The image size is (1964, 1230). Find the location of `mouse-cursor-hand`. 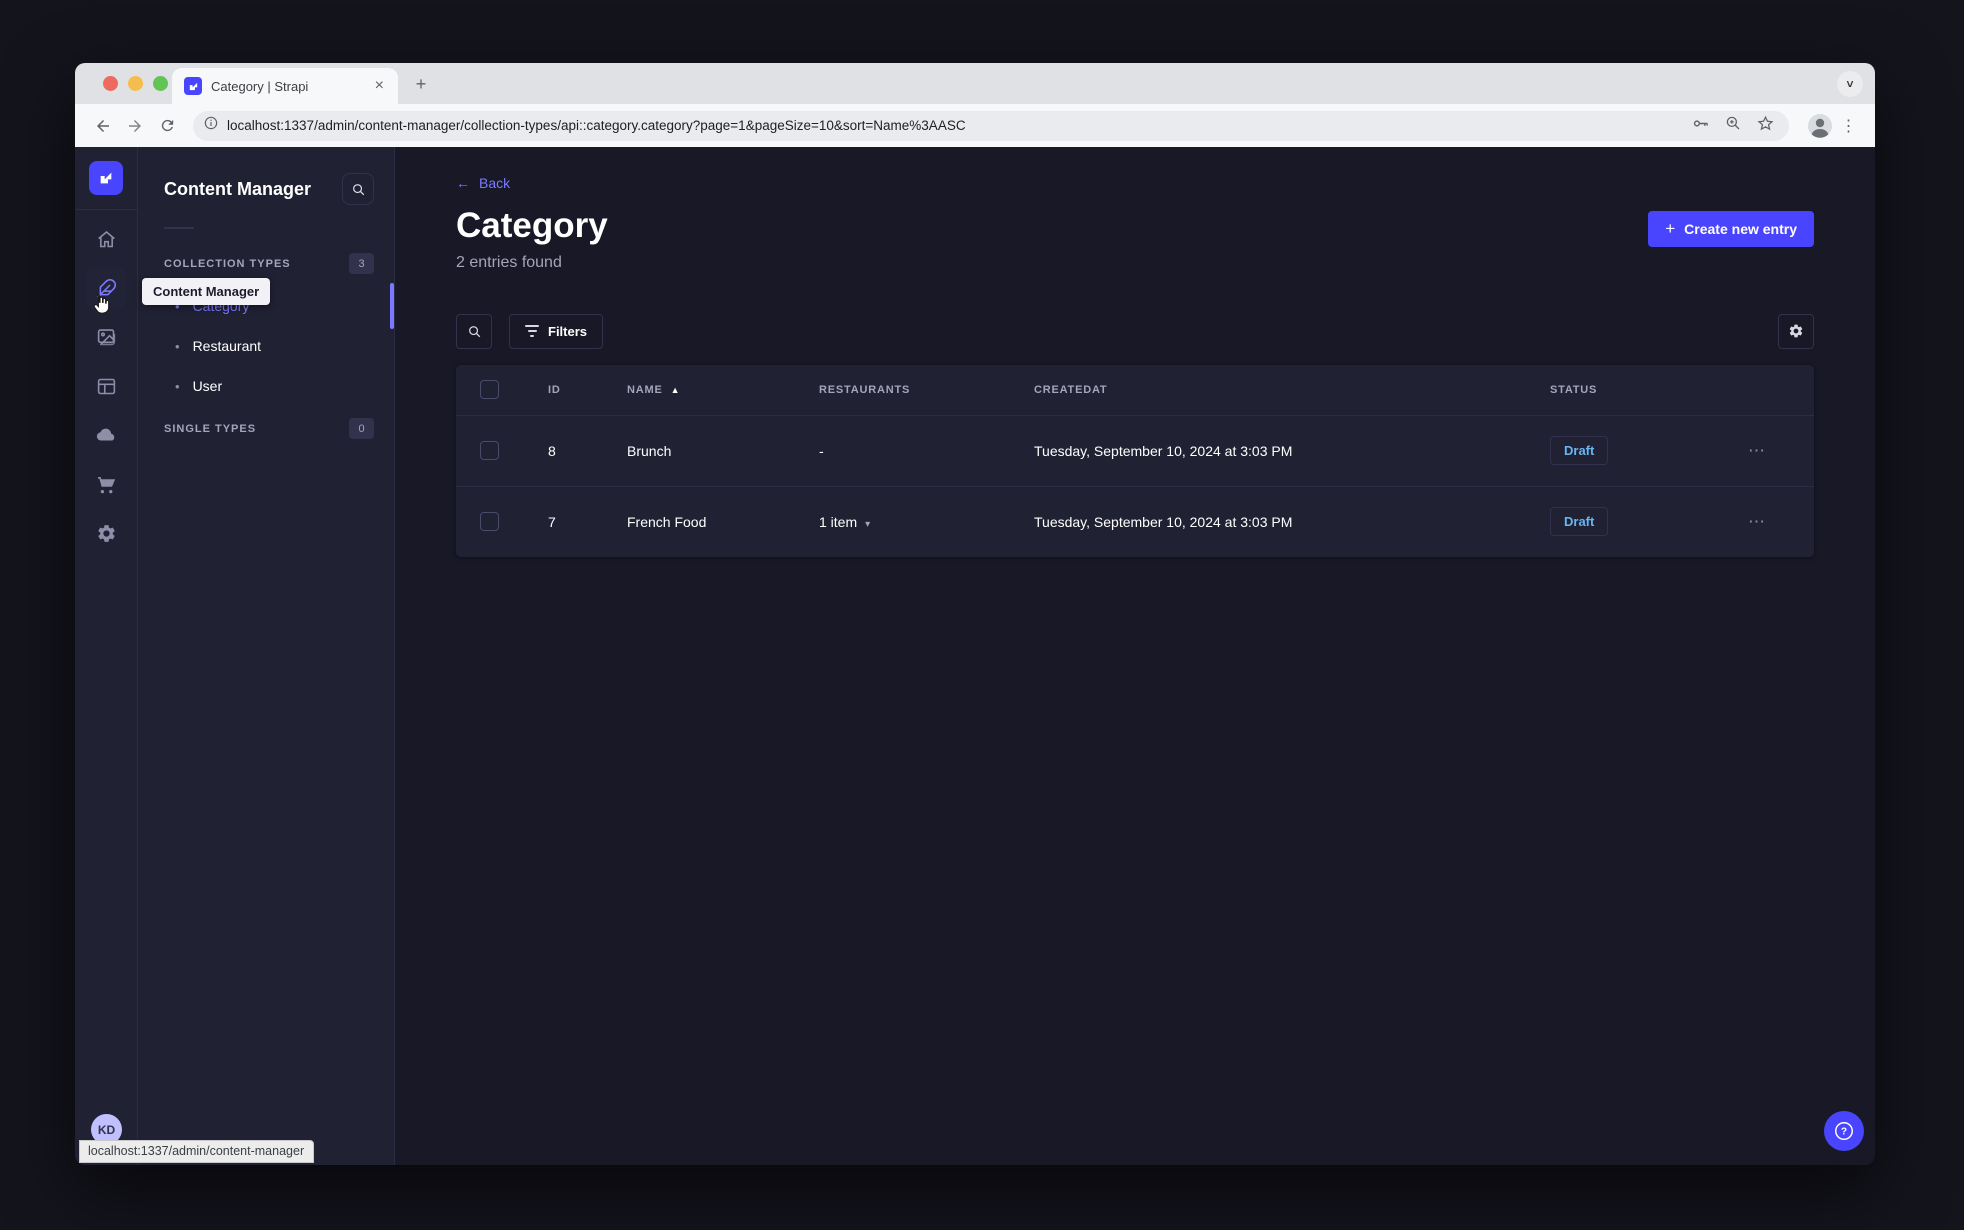

mouse-cursor-hand is located at coordinates (100, 306).